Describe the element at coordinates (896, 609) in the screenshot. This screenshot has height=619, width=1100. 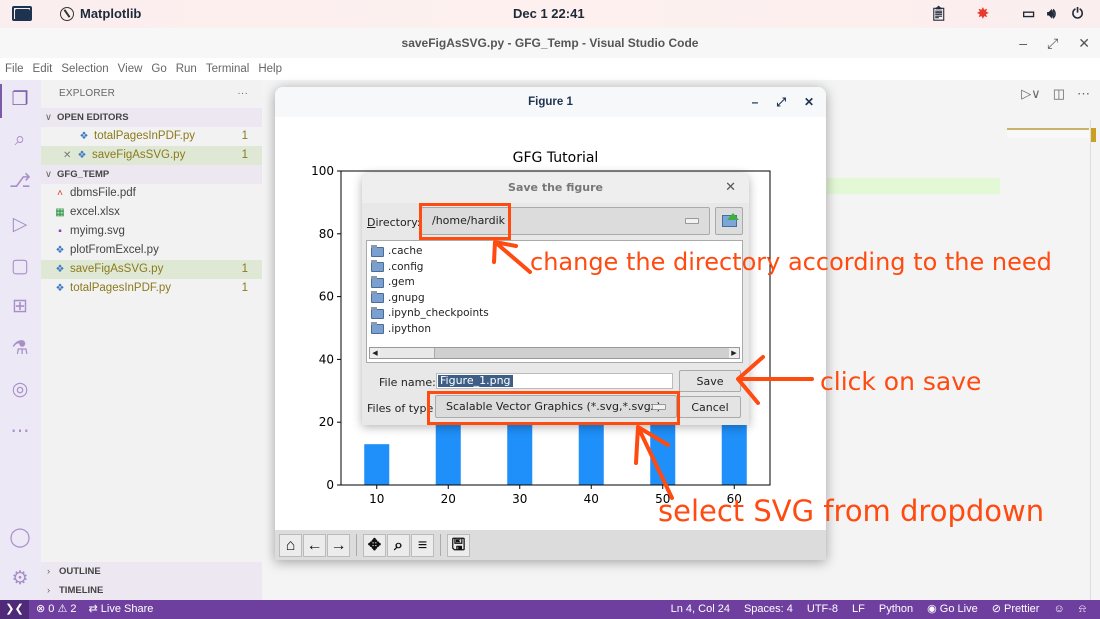
I see `language-mode: Python` at that location.